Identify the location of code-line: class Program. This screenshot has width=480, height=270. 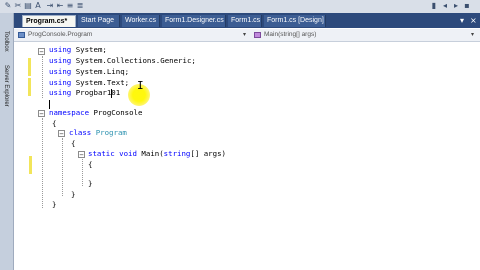
(98, 133).